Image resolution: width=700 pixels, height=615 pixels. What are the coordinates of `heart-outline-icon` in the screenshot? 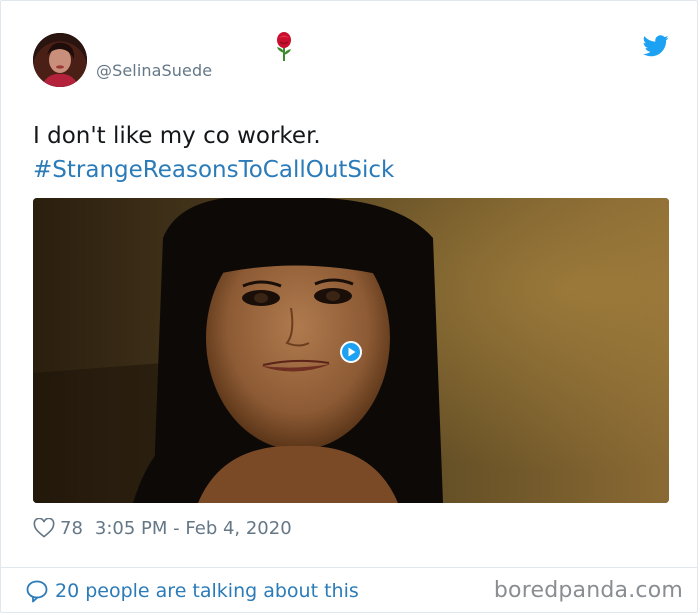 It's located at (44, 527).